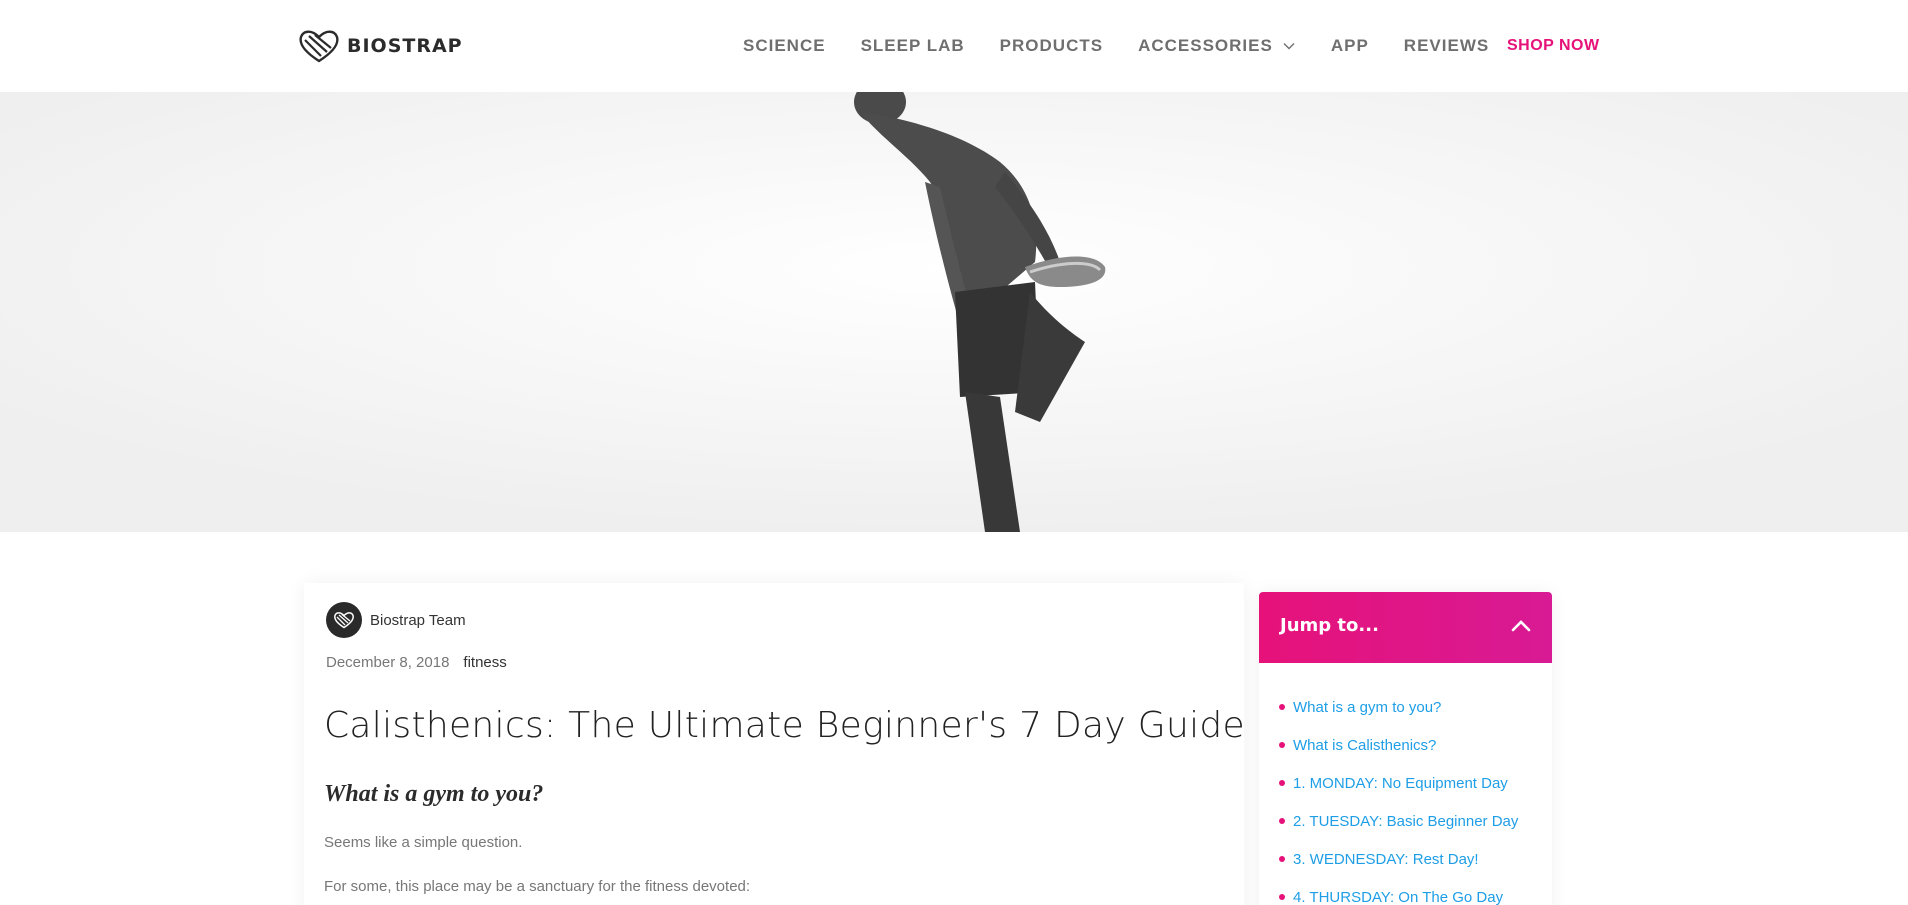  I want to click on toc-item: 1. MONDAY: No Equipment Day, so click(1398, 783).